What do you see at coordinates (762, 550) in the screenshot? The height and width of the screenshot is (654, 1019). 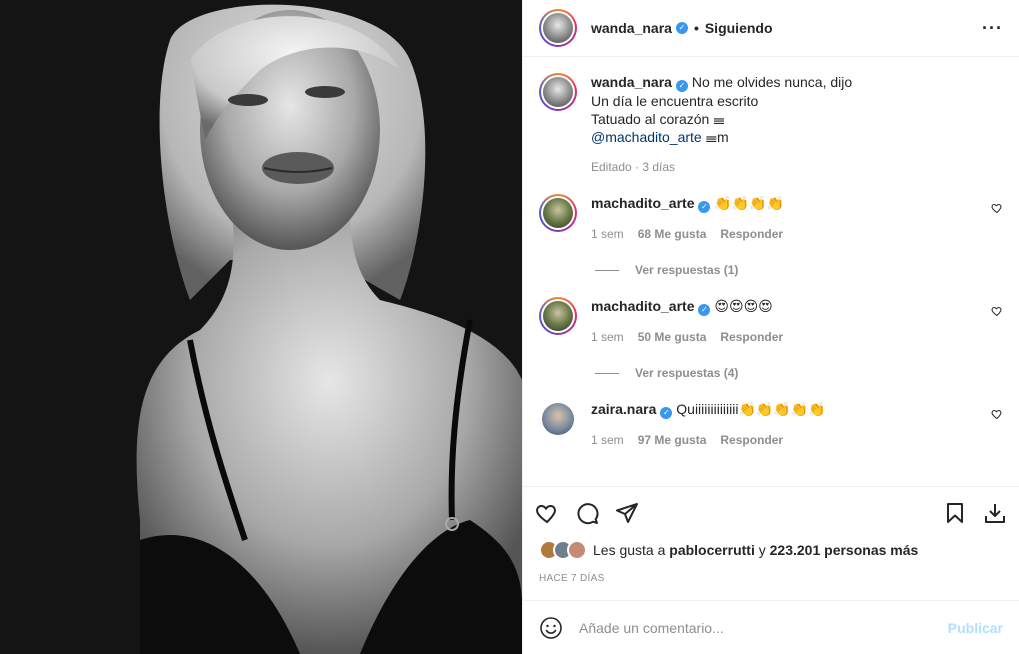 I see `likes-joiner: y` at bounding box center [762, 550].